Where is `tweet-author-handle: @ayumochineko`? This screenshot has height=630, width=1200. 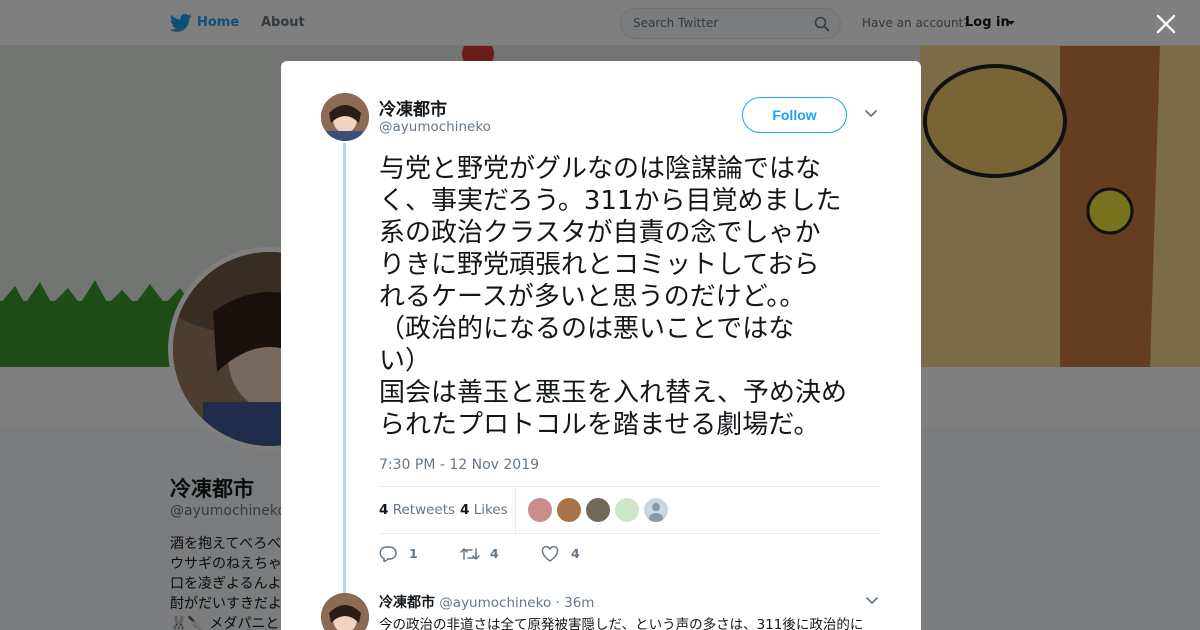 tweet-author-handle: @ayumochineko is located at coordinates (435, 127).